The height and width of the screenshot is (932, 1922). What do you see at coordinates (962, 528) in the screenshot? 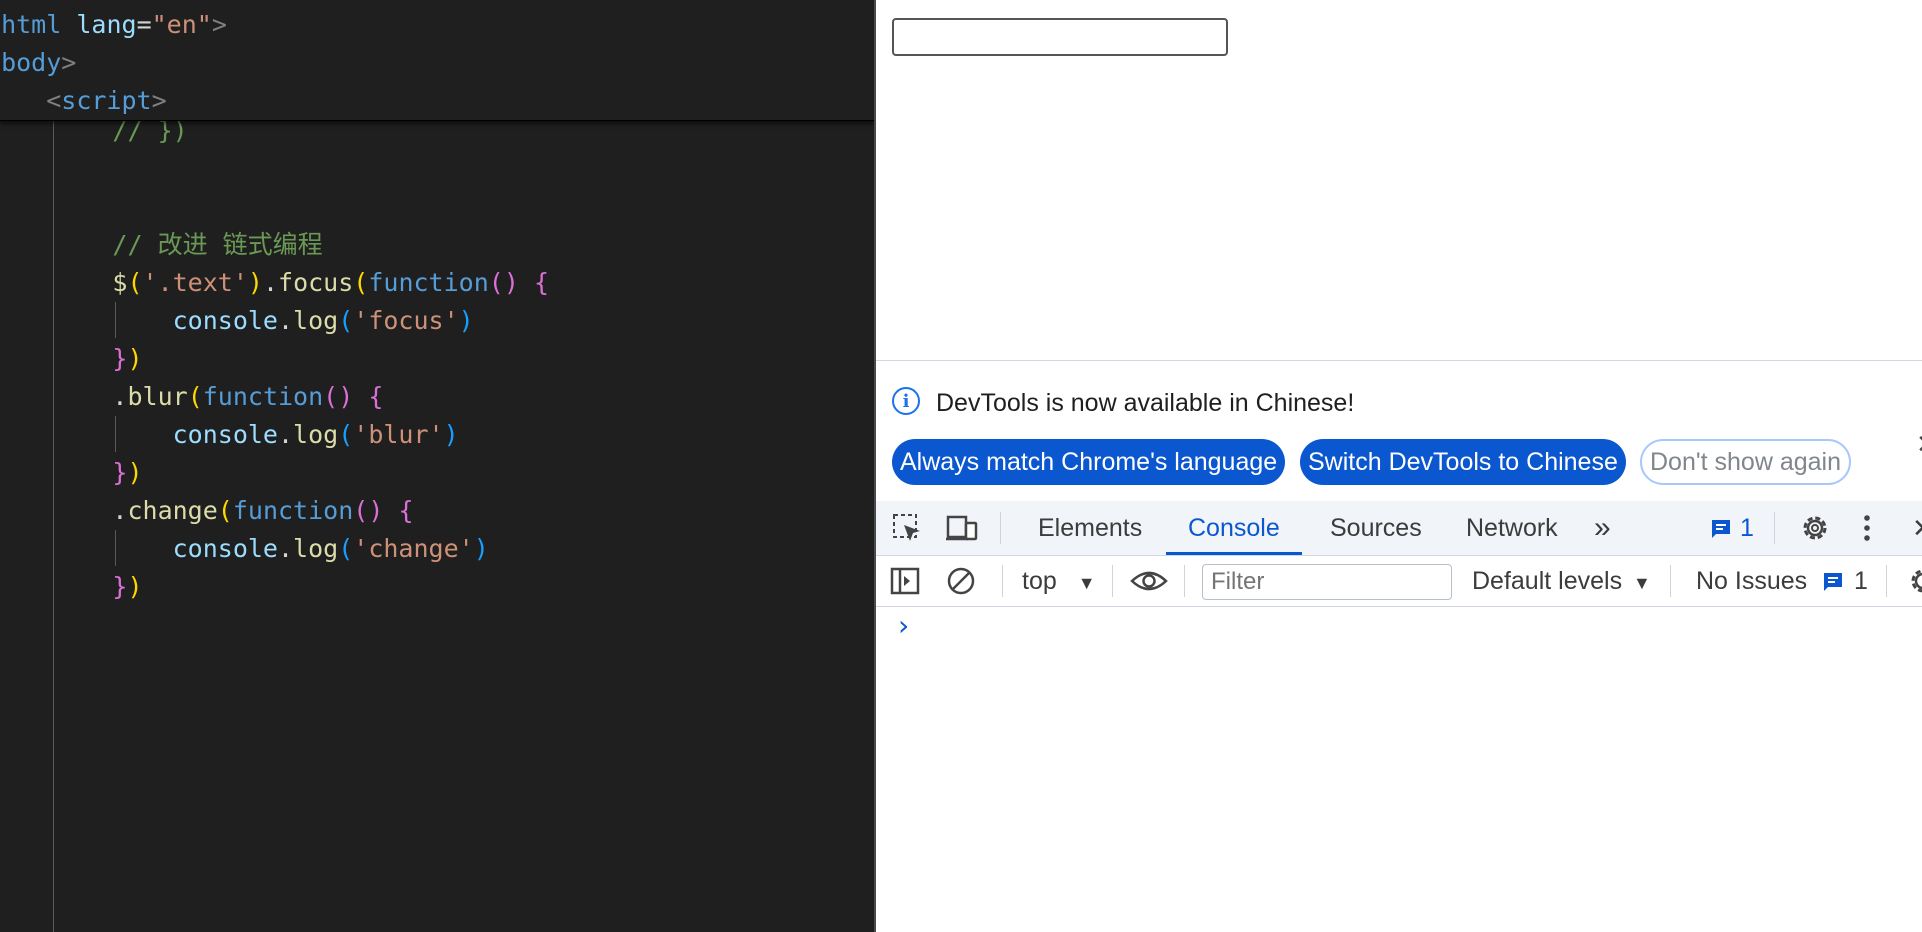
I see `device-toolbar-icon` at bounding box center [962, 528].